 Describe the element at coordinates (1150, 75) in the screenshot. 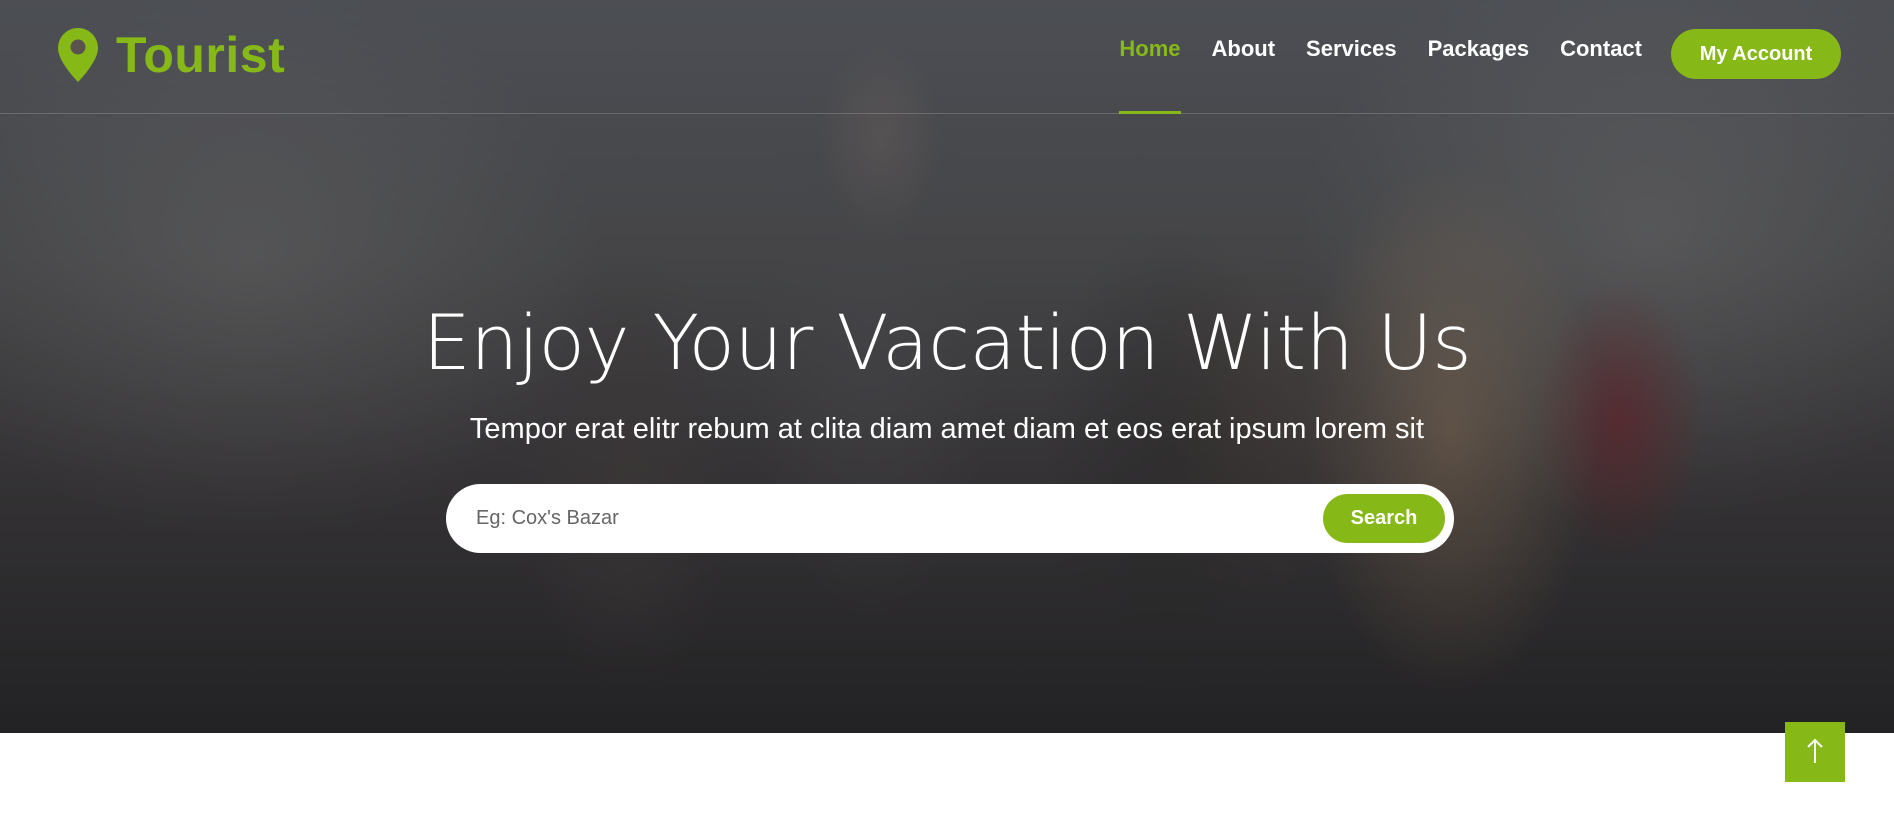

I see `nav-link-home: Home` at that location.